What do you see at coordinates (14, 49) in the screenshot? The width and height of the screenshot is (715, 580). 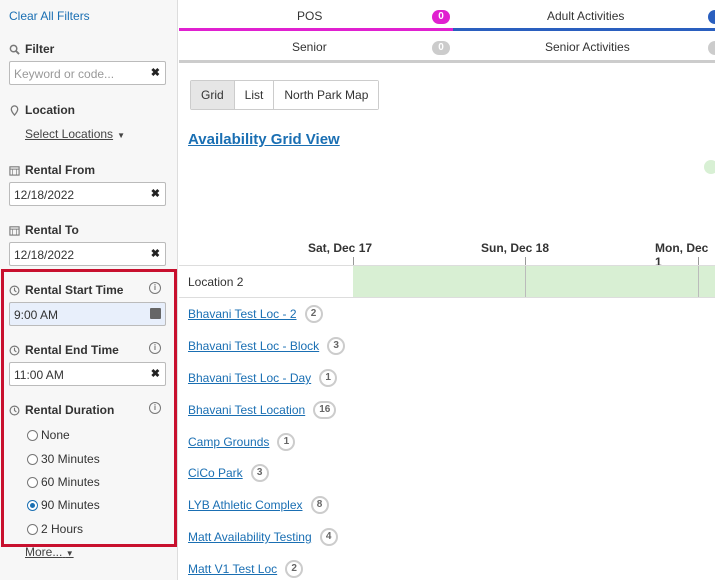 I see `search-icon` at bounding box center [14, 49].